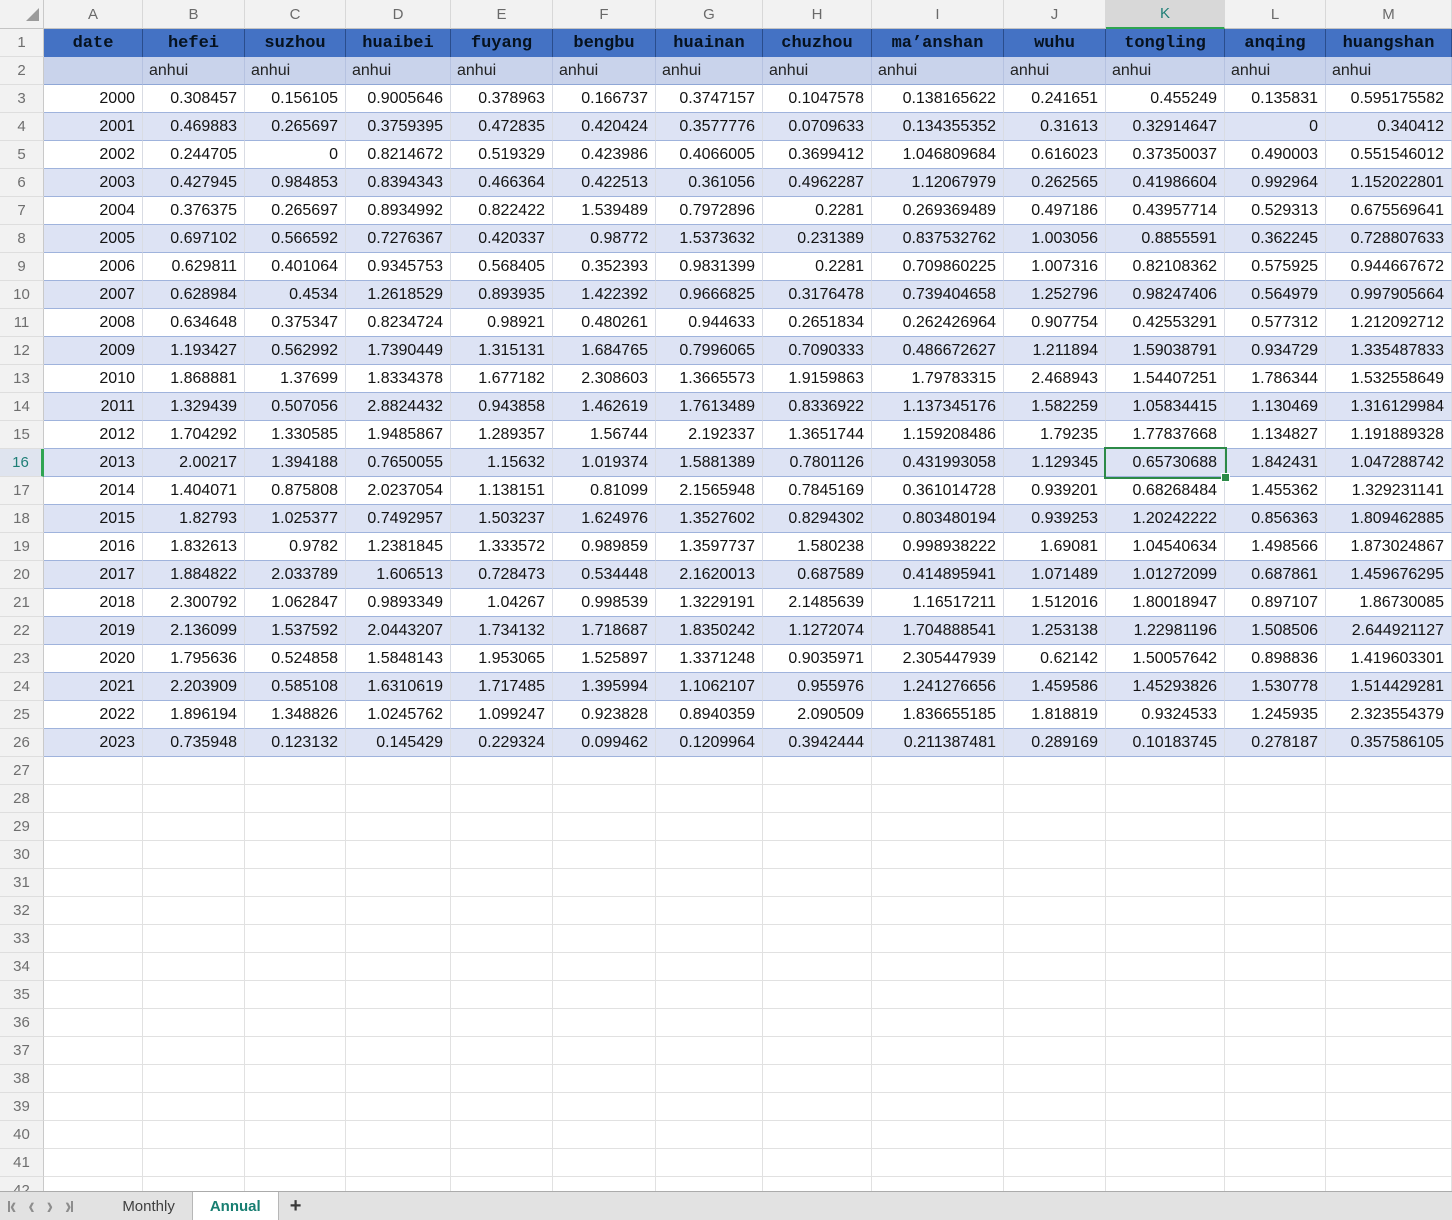 The height and width of the screenshot is (1220, 1452). I want to click on cell-C22: 1.537592, so click(295, 631).